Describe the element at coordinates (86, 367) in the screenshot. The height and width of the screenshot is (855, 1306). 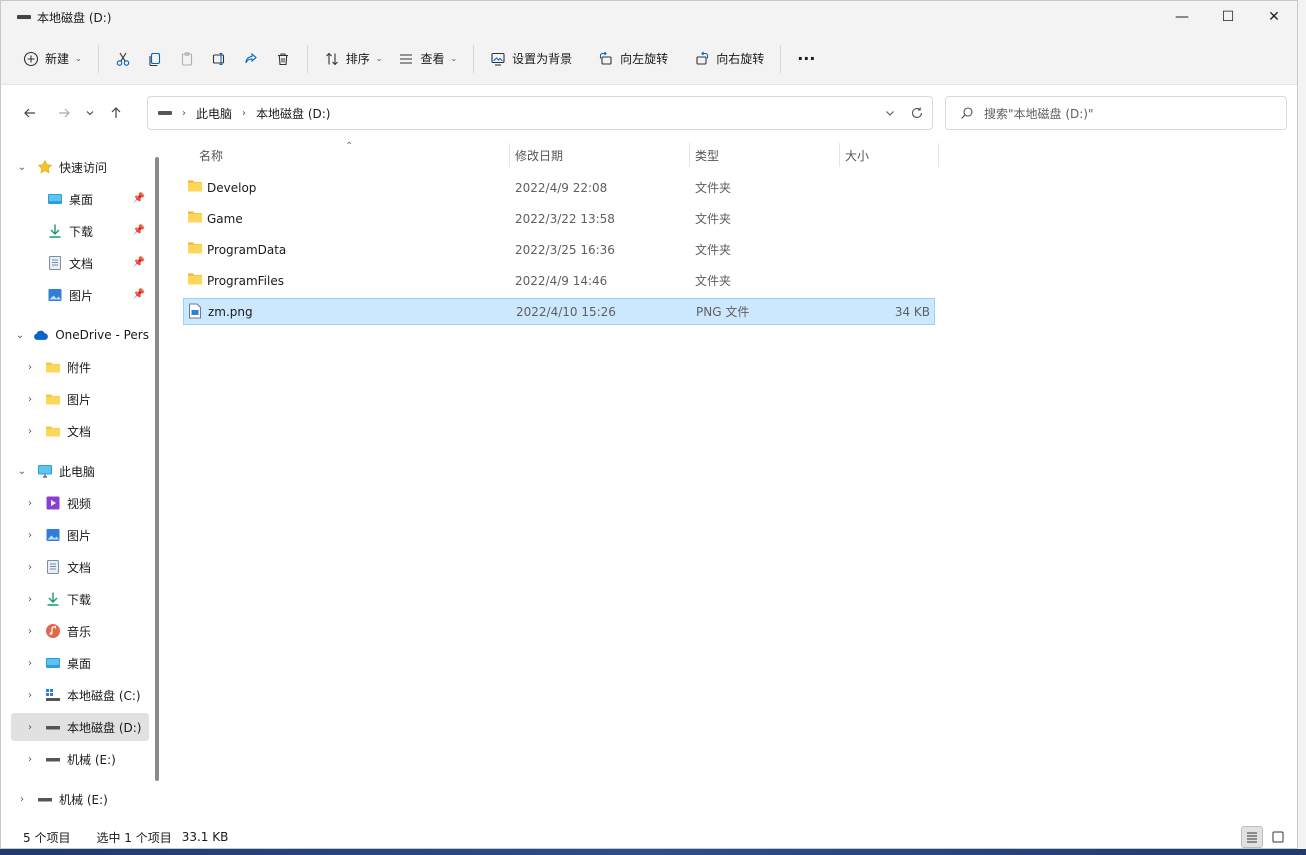
I see `sidebar-item-attachments: › 附件` at that location.